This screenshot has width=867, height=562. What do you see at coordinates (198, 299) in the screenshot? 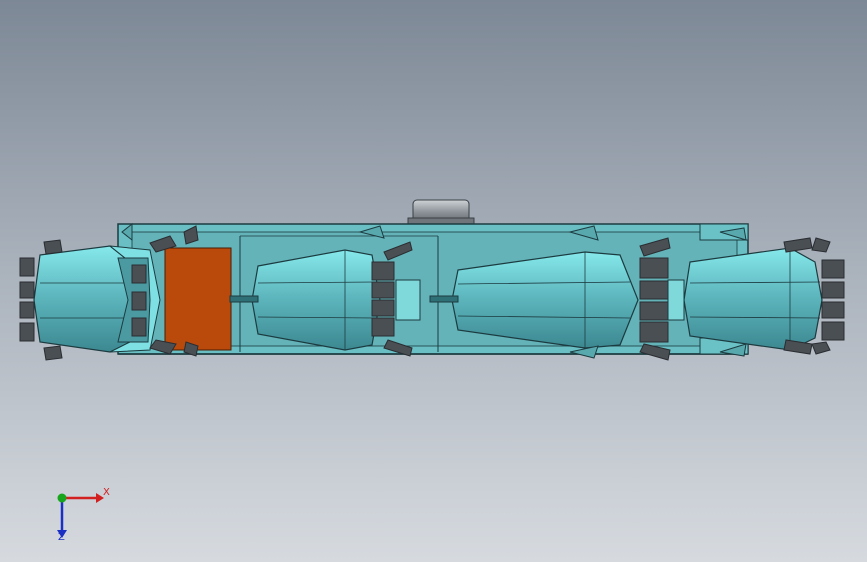
I see `orange-panel` at bounding box center [198, 299].